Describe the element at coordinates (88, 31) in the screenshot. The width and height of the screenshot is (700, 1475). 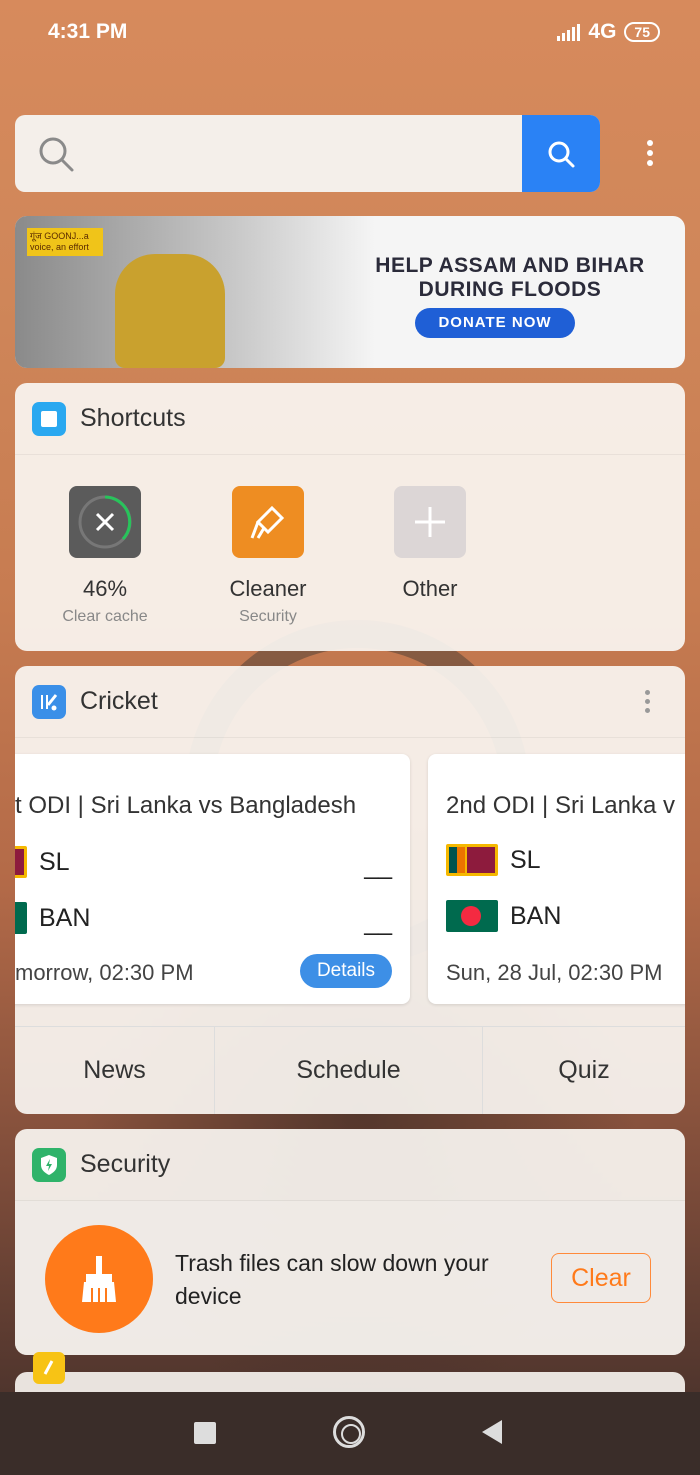
I see `status-time: 4:31 PM` at that location.